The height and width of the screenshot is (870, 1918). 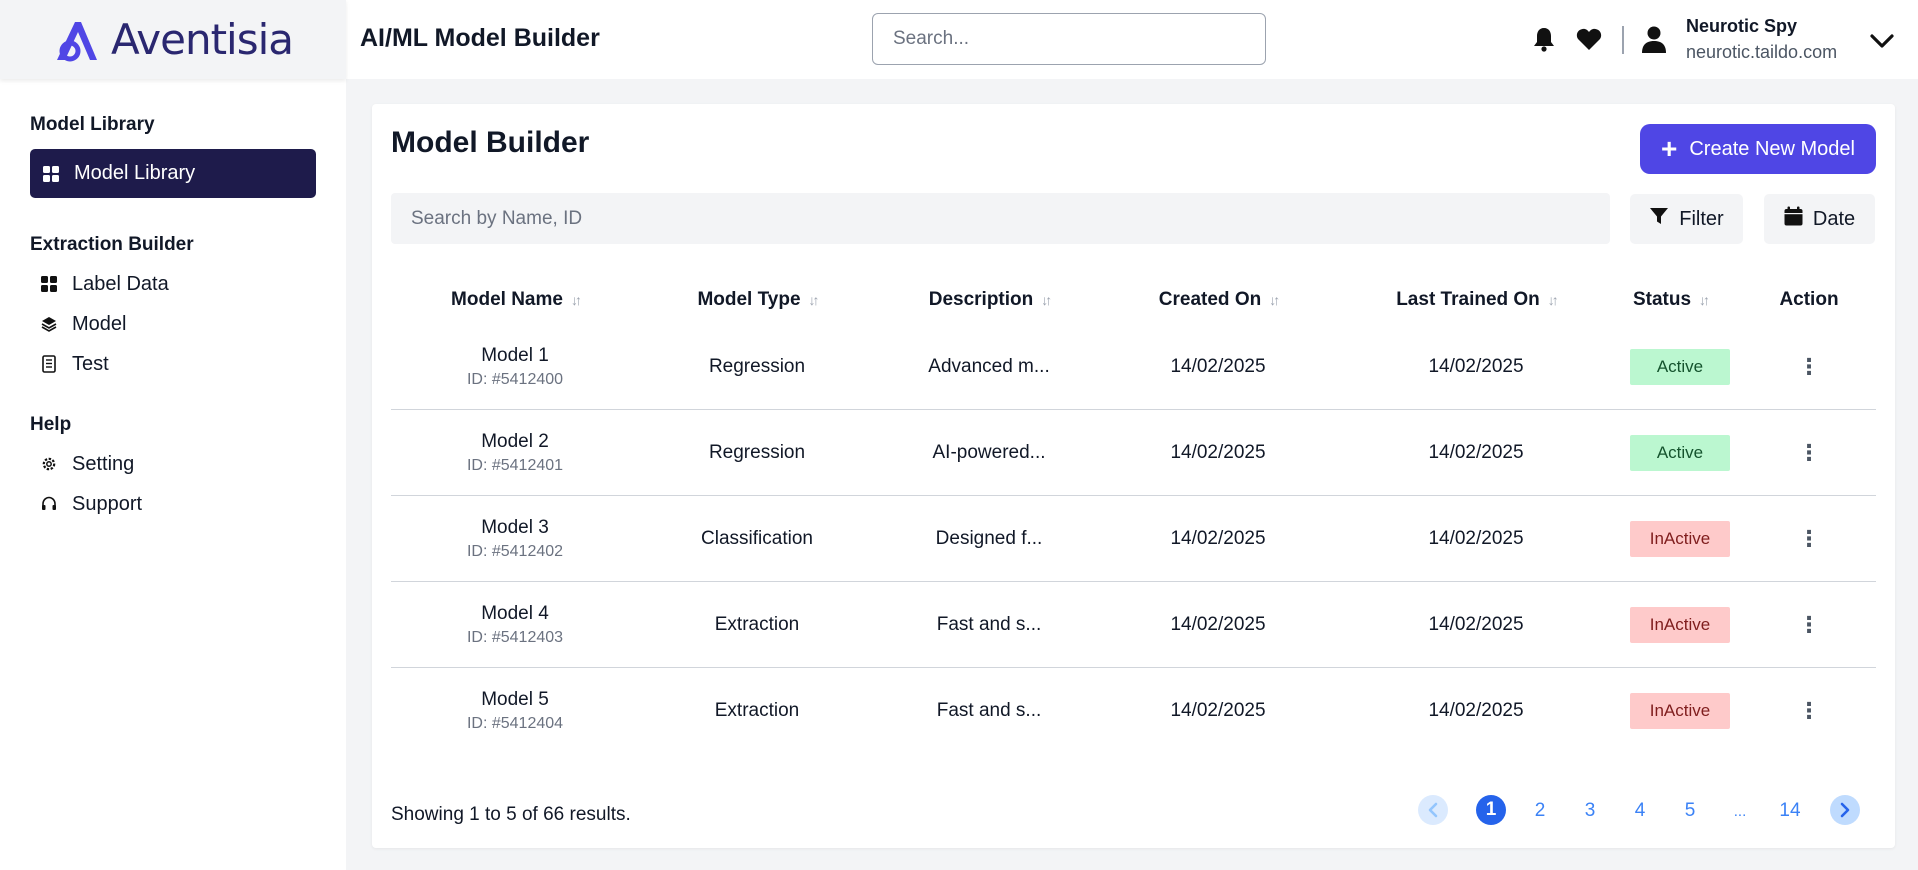 I want to click on sidebar-item-setting: Setting, so click(x=173, y=464).